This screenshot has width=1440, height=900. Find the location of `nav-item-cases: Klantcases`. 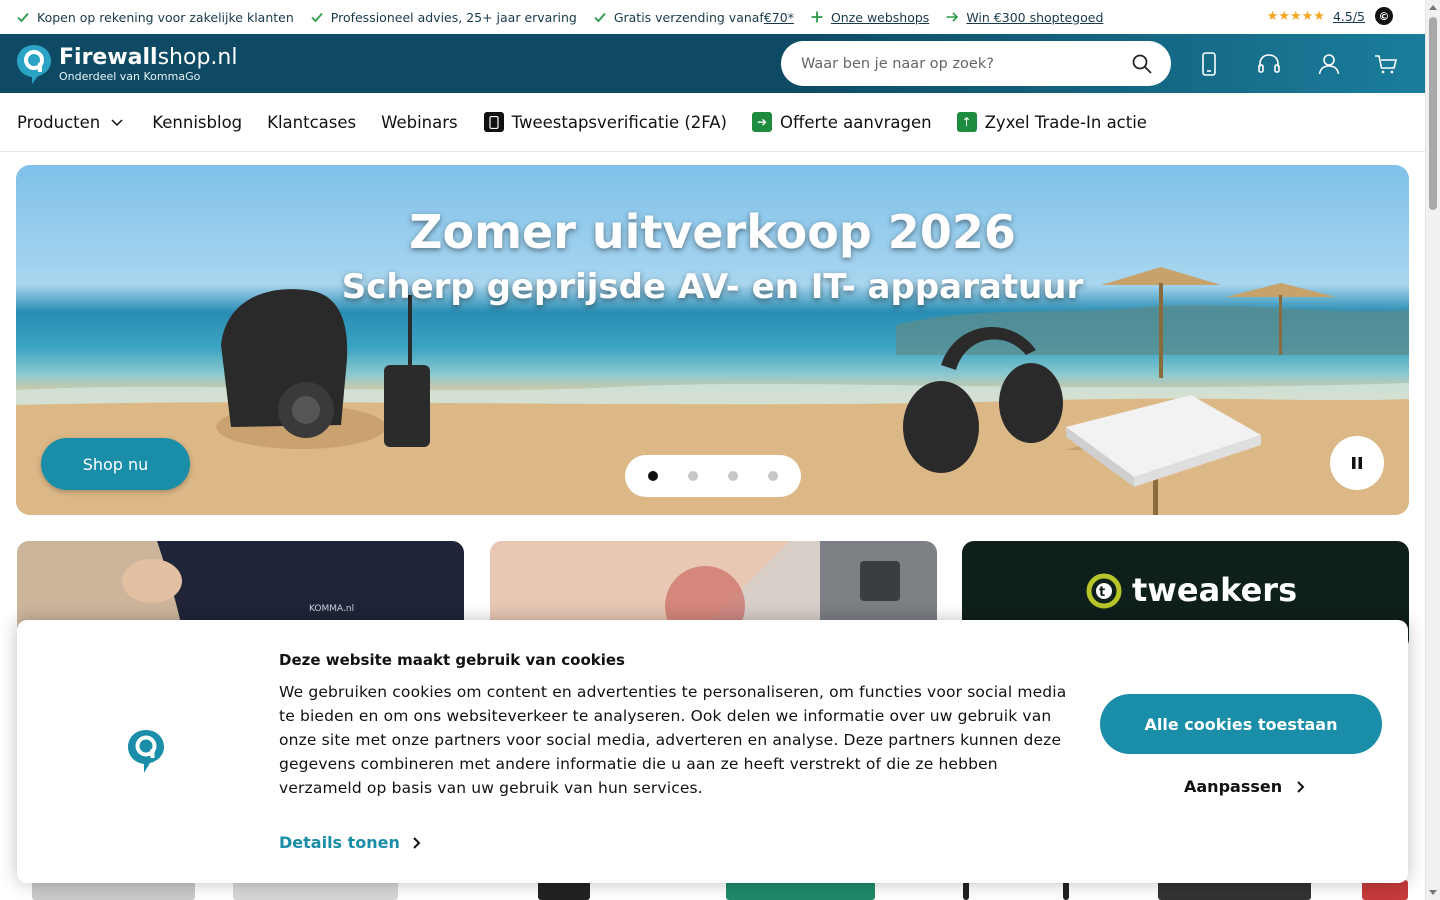

nav-item-cases: Klantcases is located at coordinates (311, 122).